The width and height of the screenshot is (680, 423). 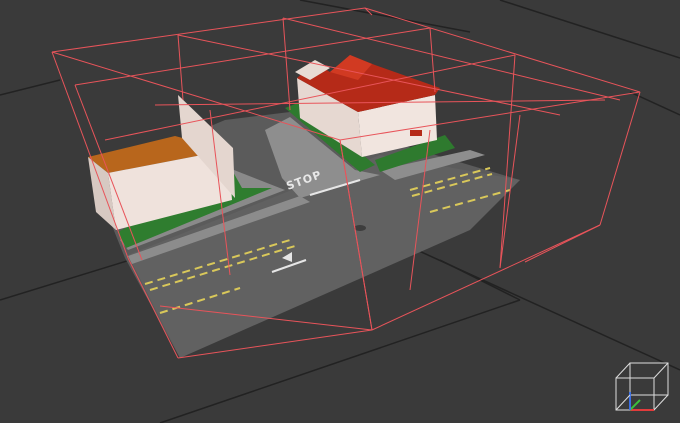 What do you see at coordinates (649, 379) in the screenshot?
I see `view-cube-back-face` at bounding box center [649, 379].